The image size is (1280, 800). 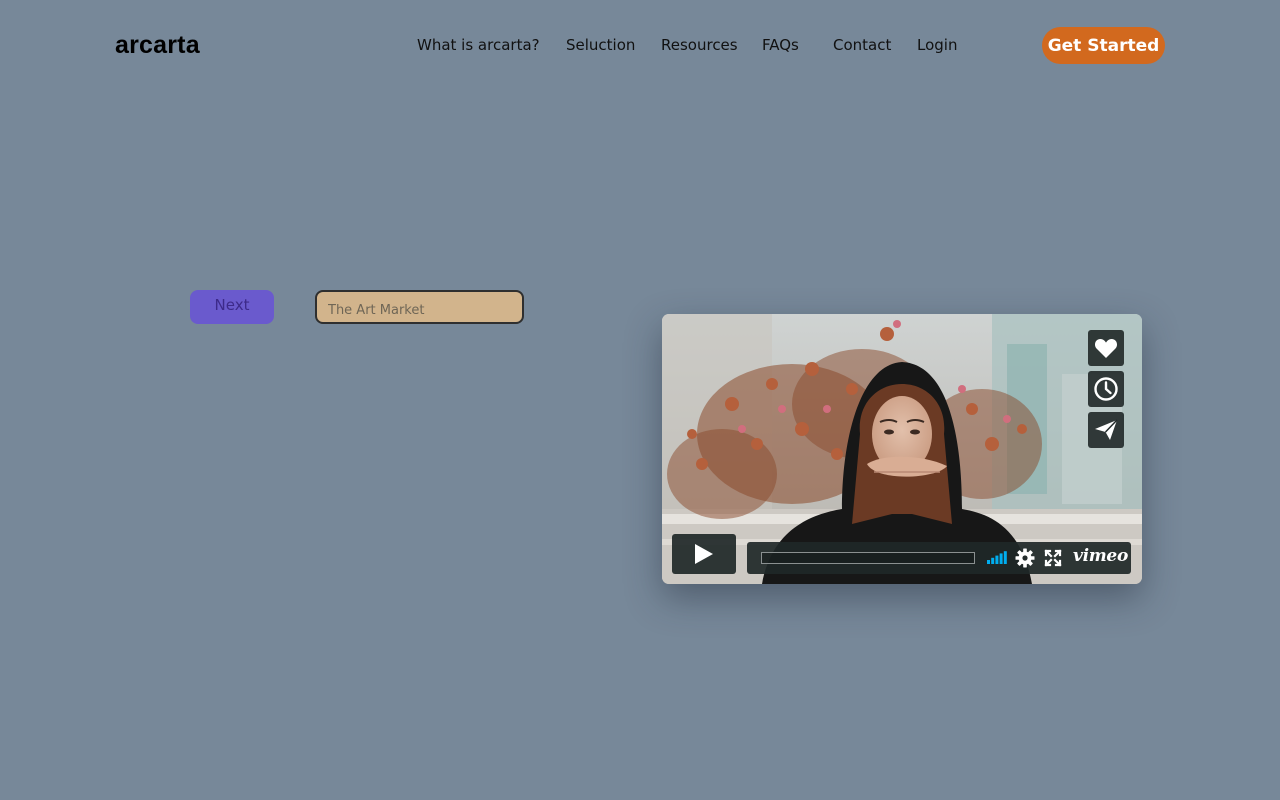 I want to click on get-started-button: Get Started, so click(x=1103, y=45).